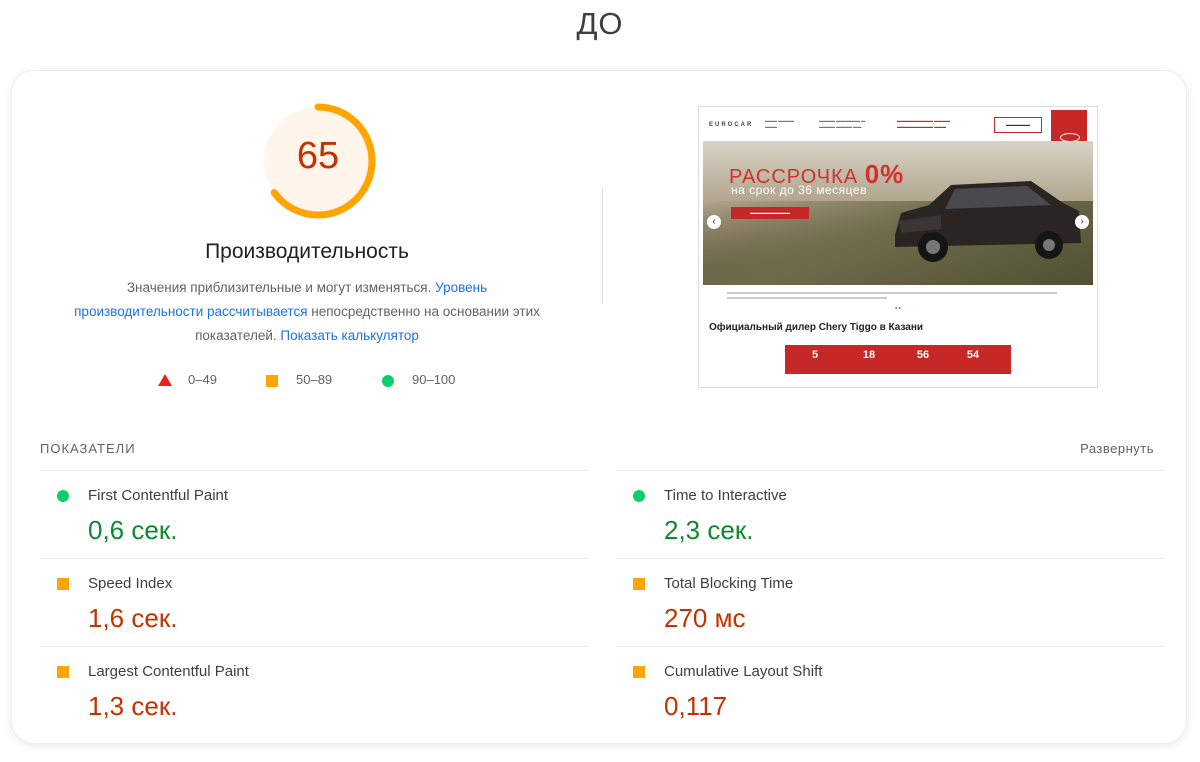 Image resolution: width=1200 pixels, height=762 pixels. I want to click on site-logo: EUROCAR, so click(731, 125).